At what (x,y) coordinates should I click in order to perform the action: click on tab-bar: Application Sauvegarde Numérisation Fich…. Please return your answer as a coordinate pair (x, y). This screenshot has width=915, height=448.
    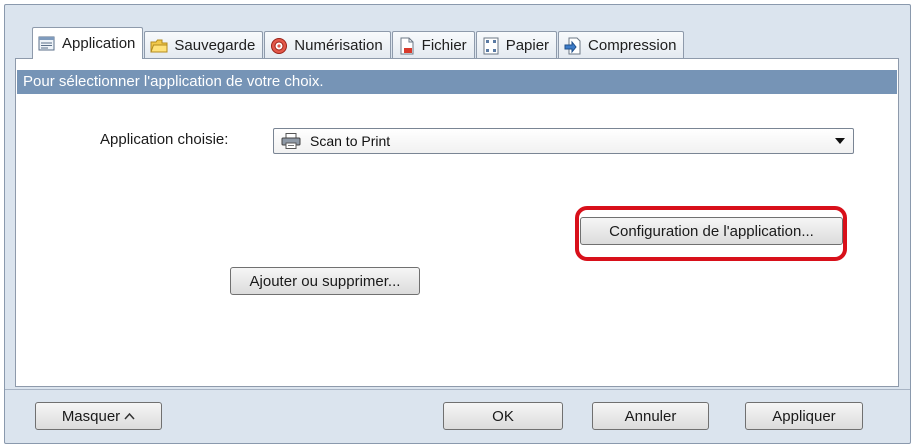
    Looking at the image, I should click on (358, 43).